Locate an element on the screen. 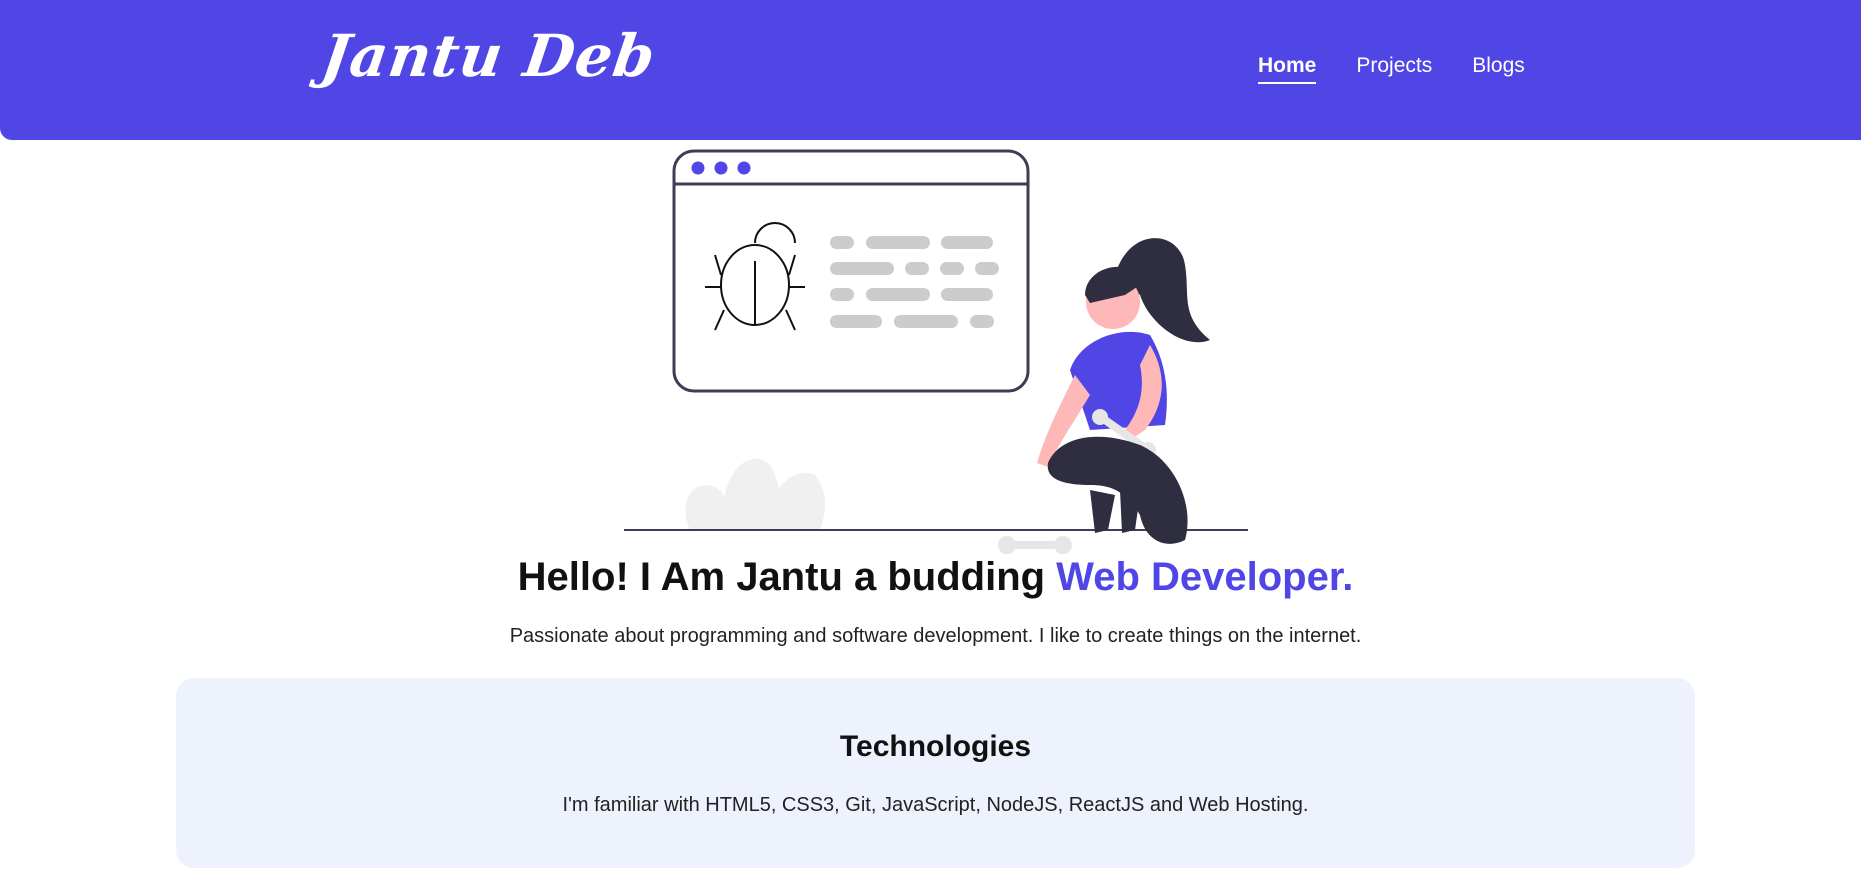 This screenshot has height=890, width=1861. nav-link-blogs: Blogs is located at coordinates (1498, 69).